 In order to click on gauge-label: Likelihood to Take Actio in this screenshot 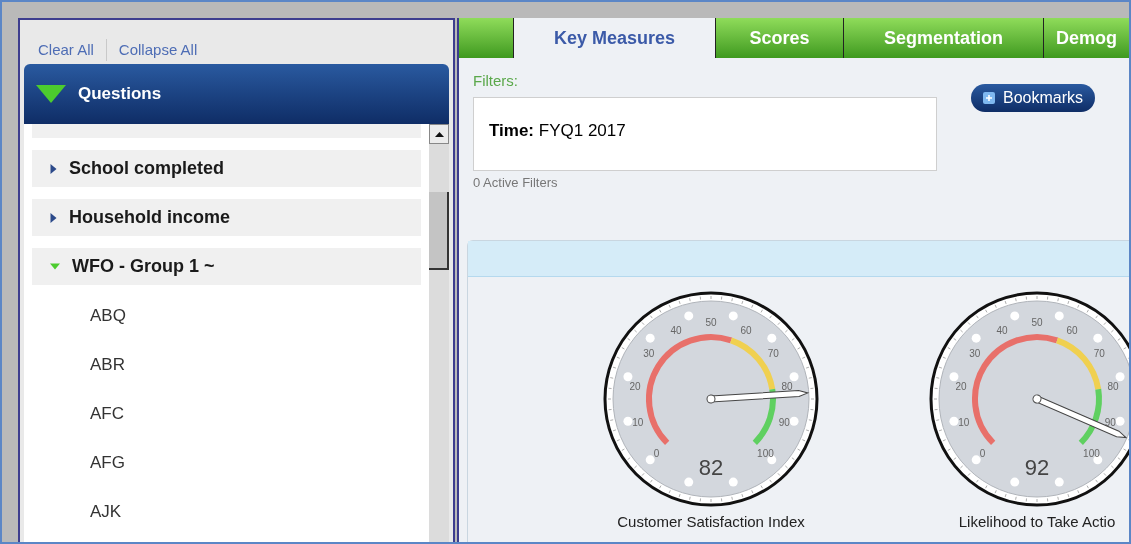, I will do `click(1037, 522)`.